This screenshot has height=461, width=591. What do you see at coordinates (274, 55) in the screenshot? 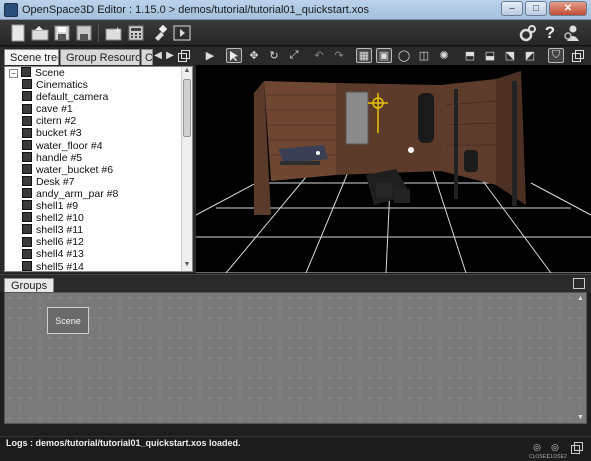
I see `rotate-tool-icon: ↻` at bounding box center [274, 55].